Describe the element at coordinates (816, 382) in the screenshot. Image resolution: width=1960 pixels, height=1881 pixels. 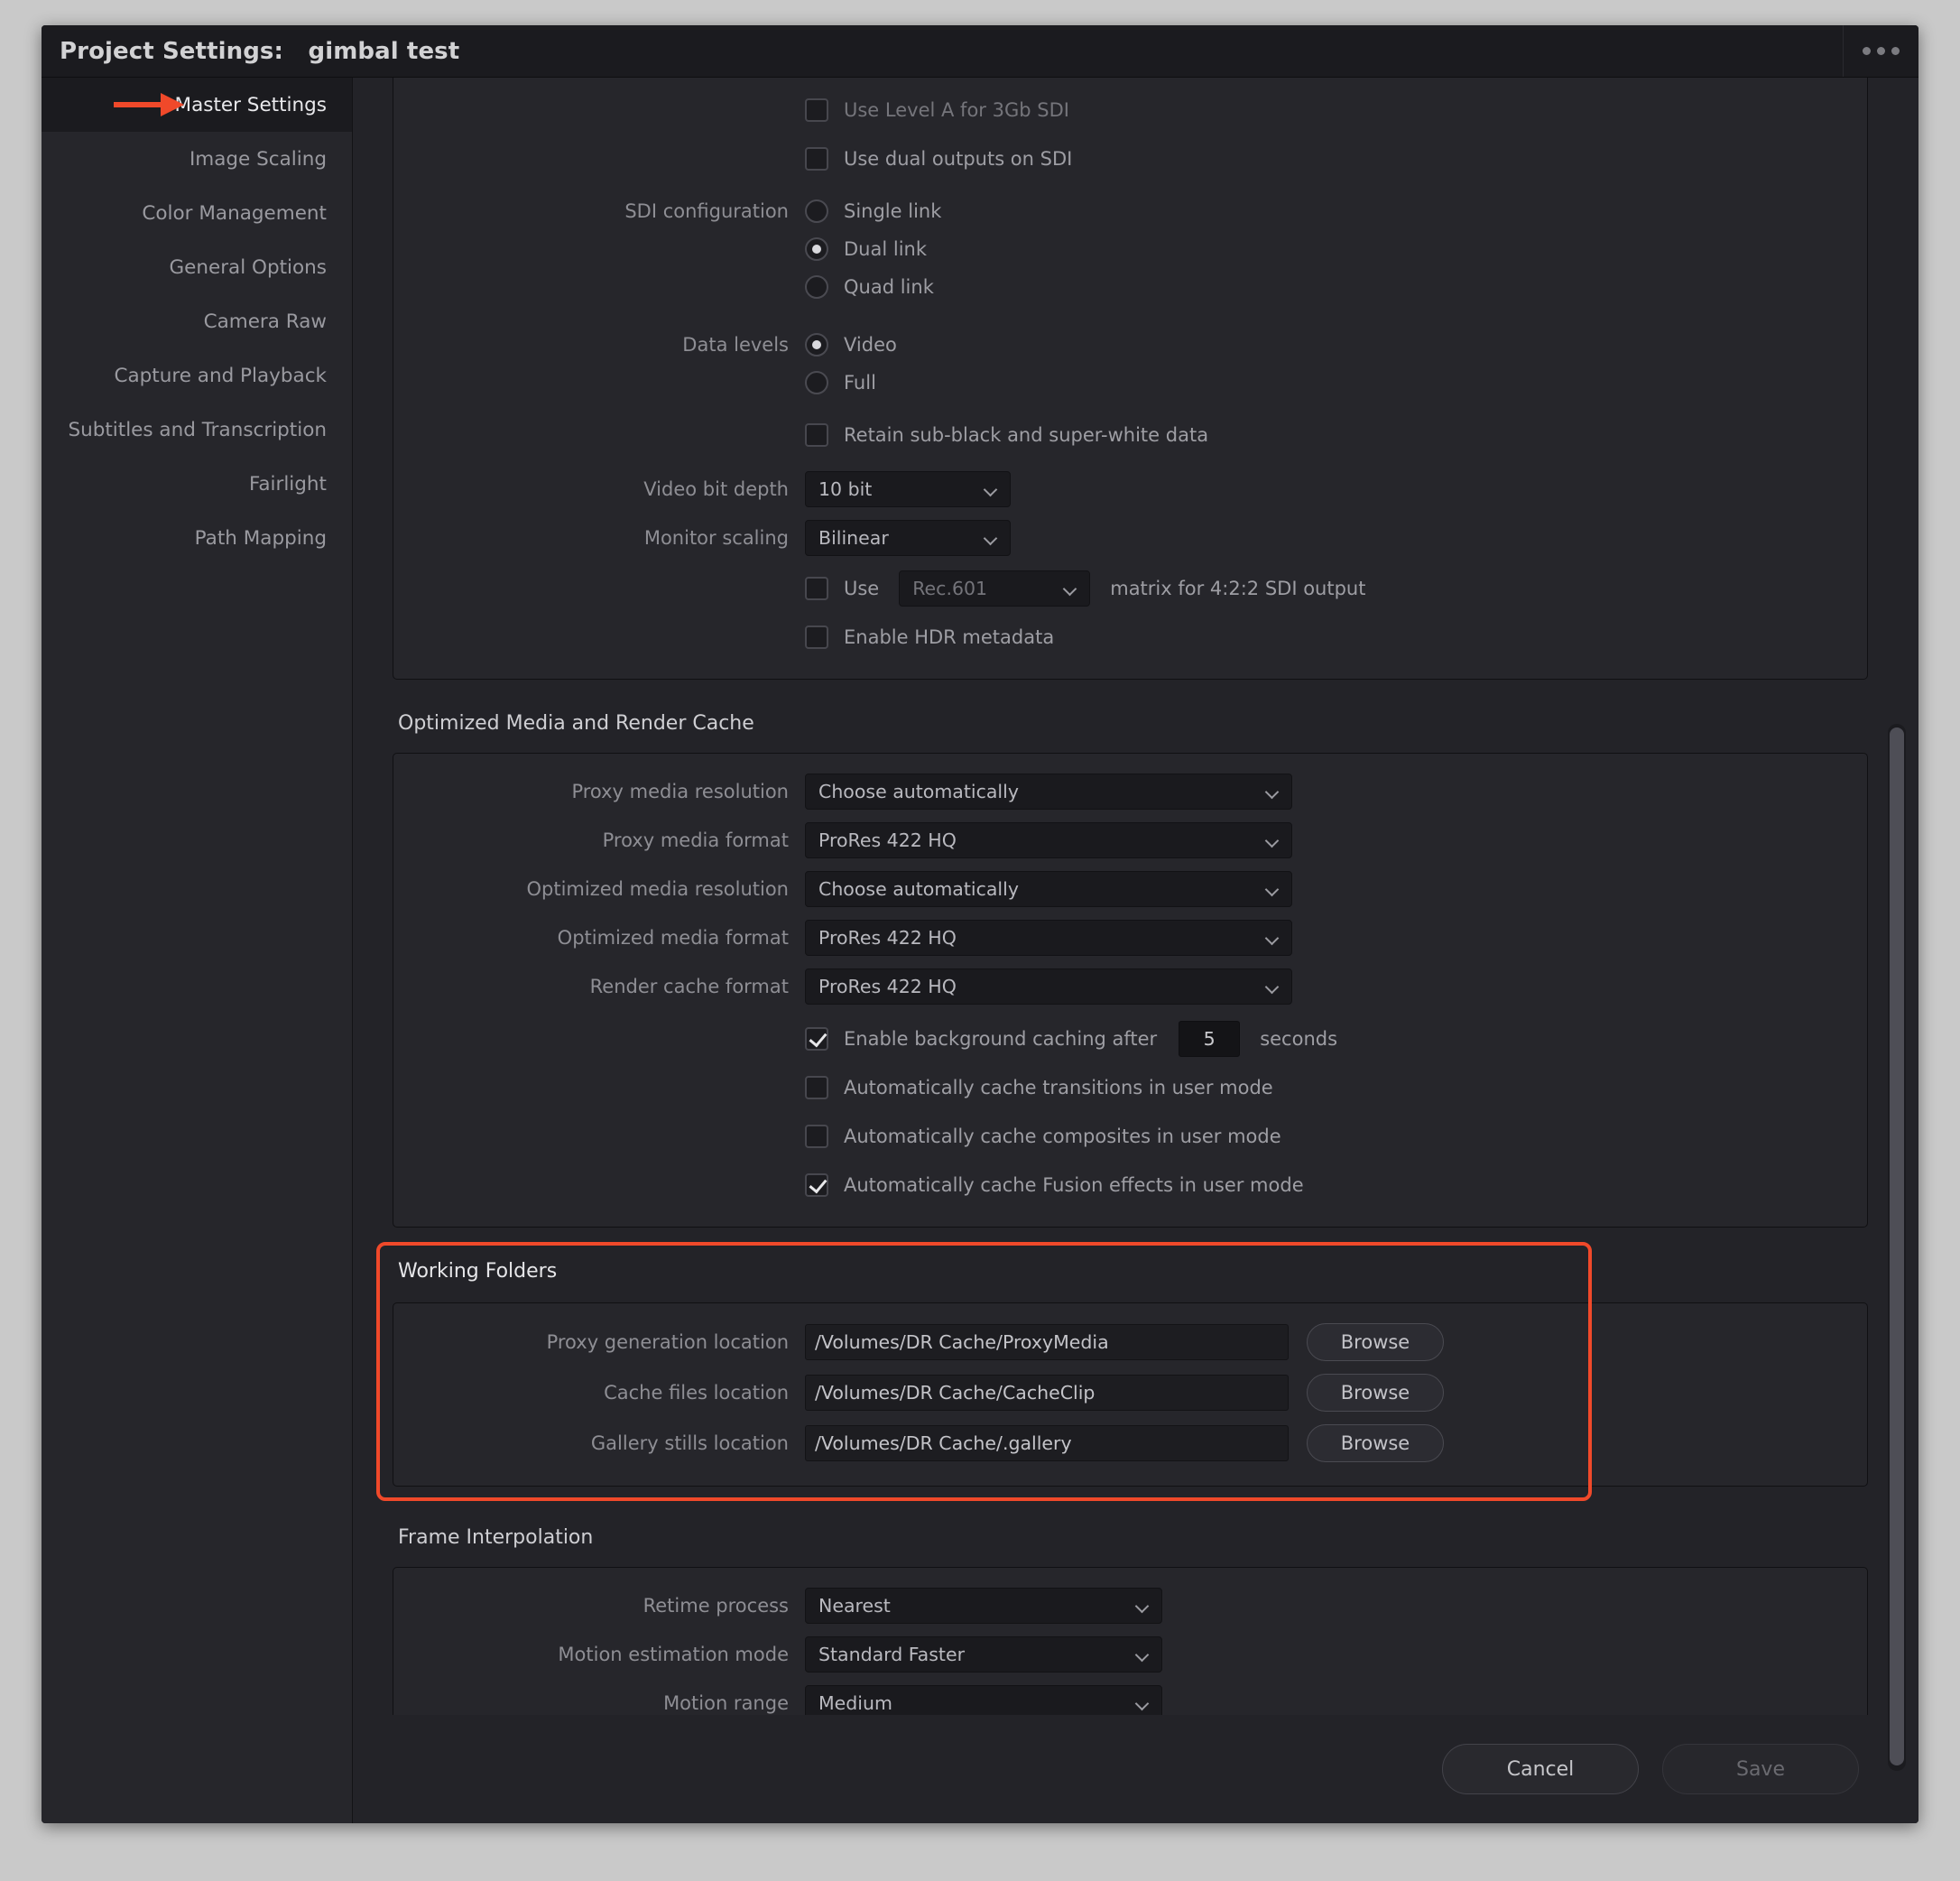
I see `data-levels-full-radio` at that location.